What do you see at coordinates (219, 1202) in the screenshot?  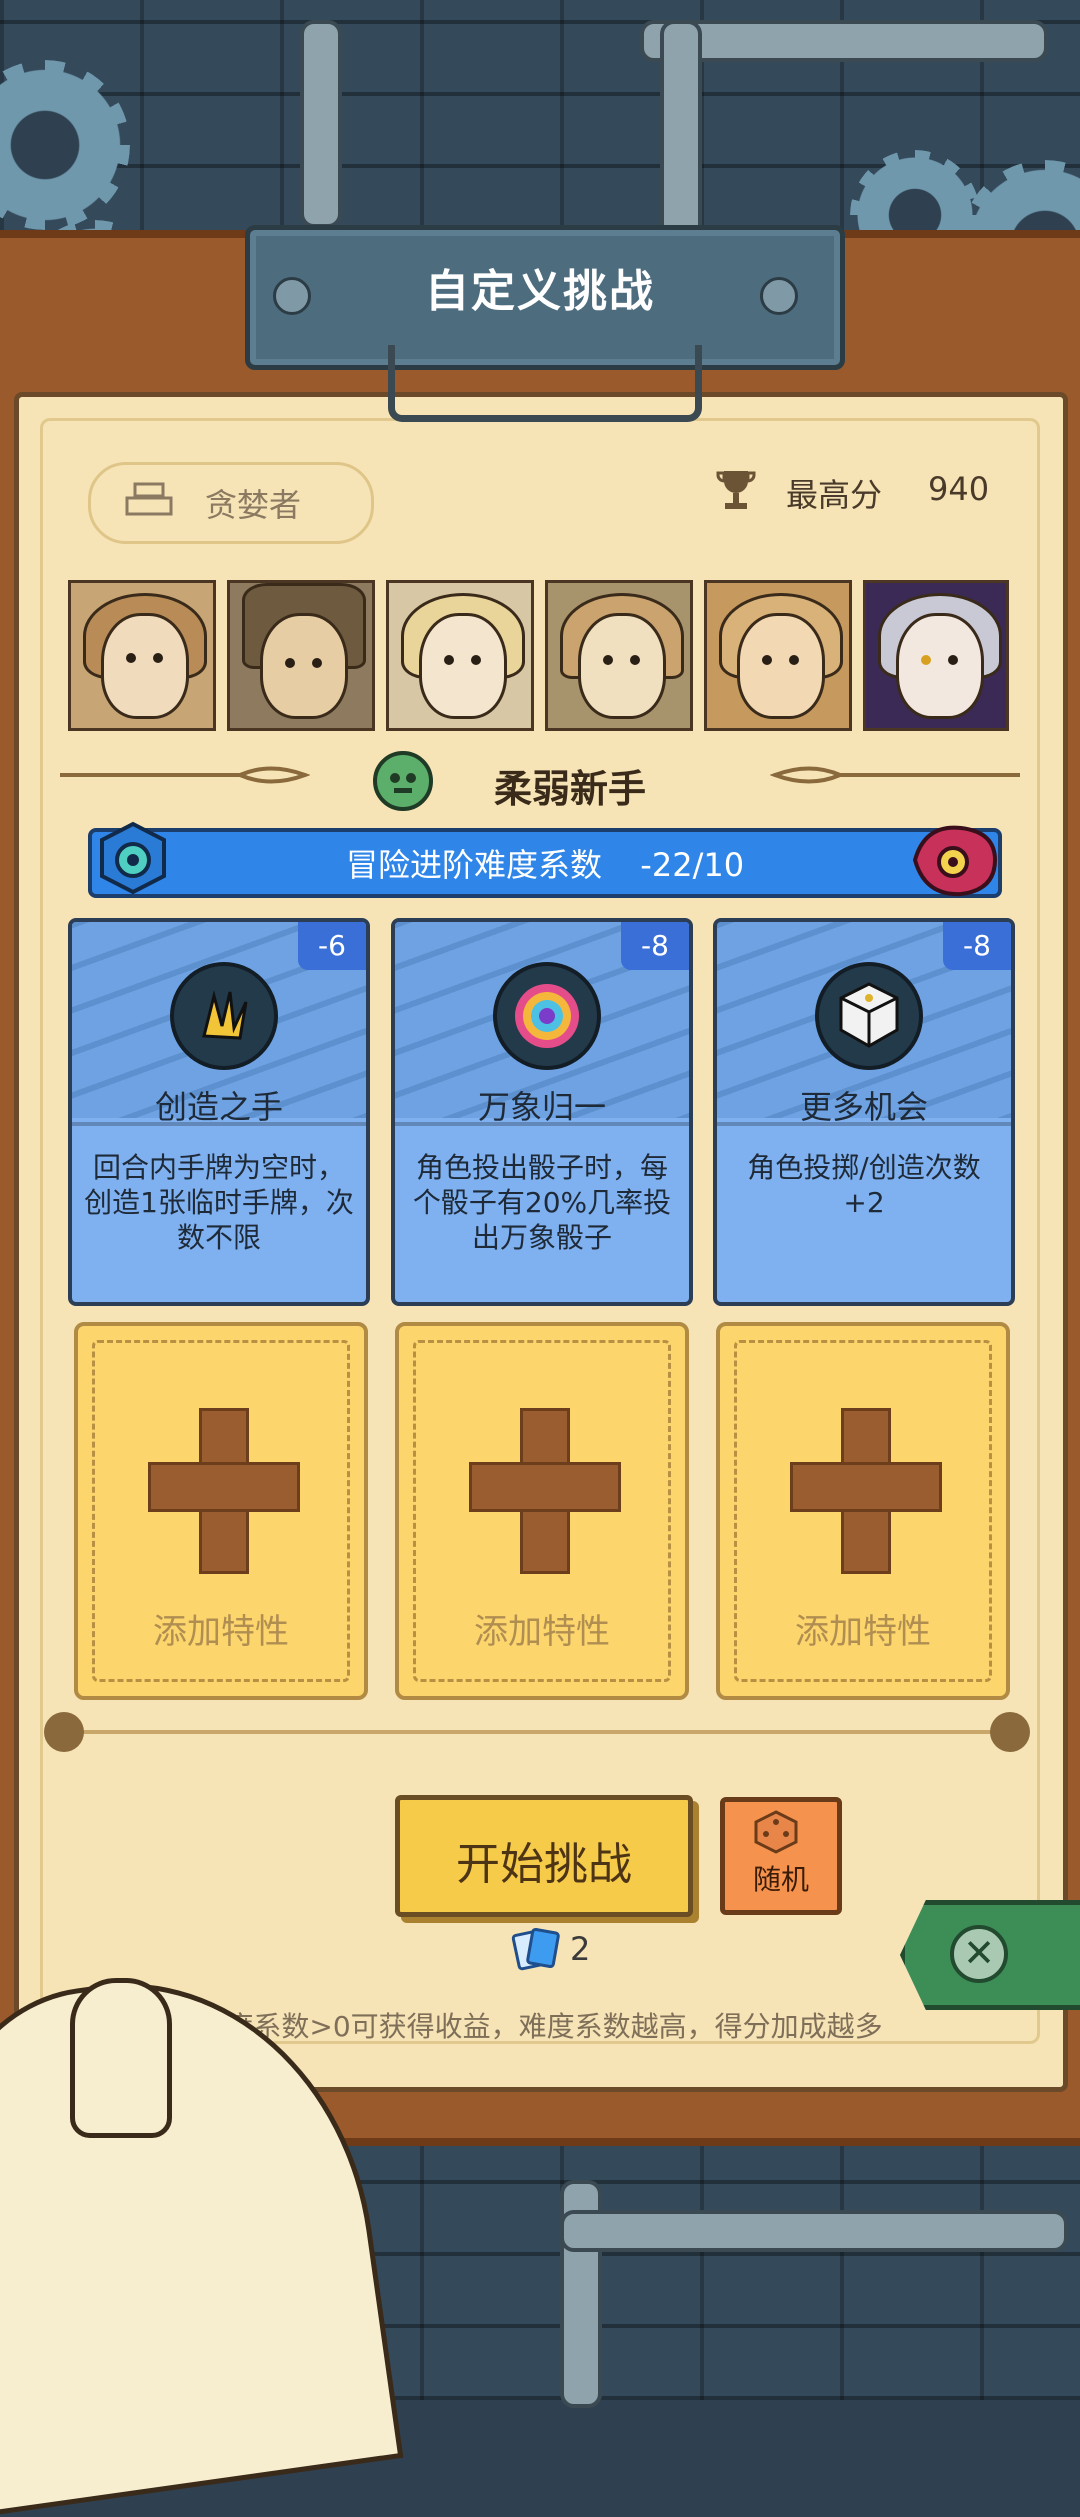 I see `trait-description: 回合内手牌为空时，创造1张临时手牌，次数不限` at bounding box center [219, 1202].